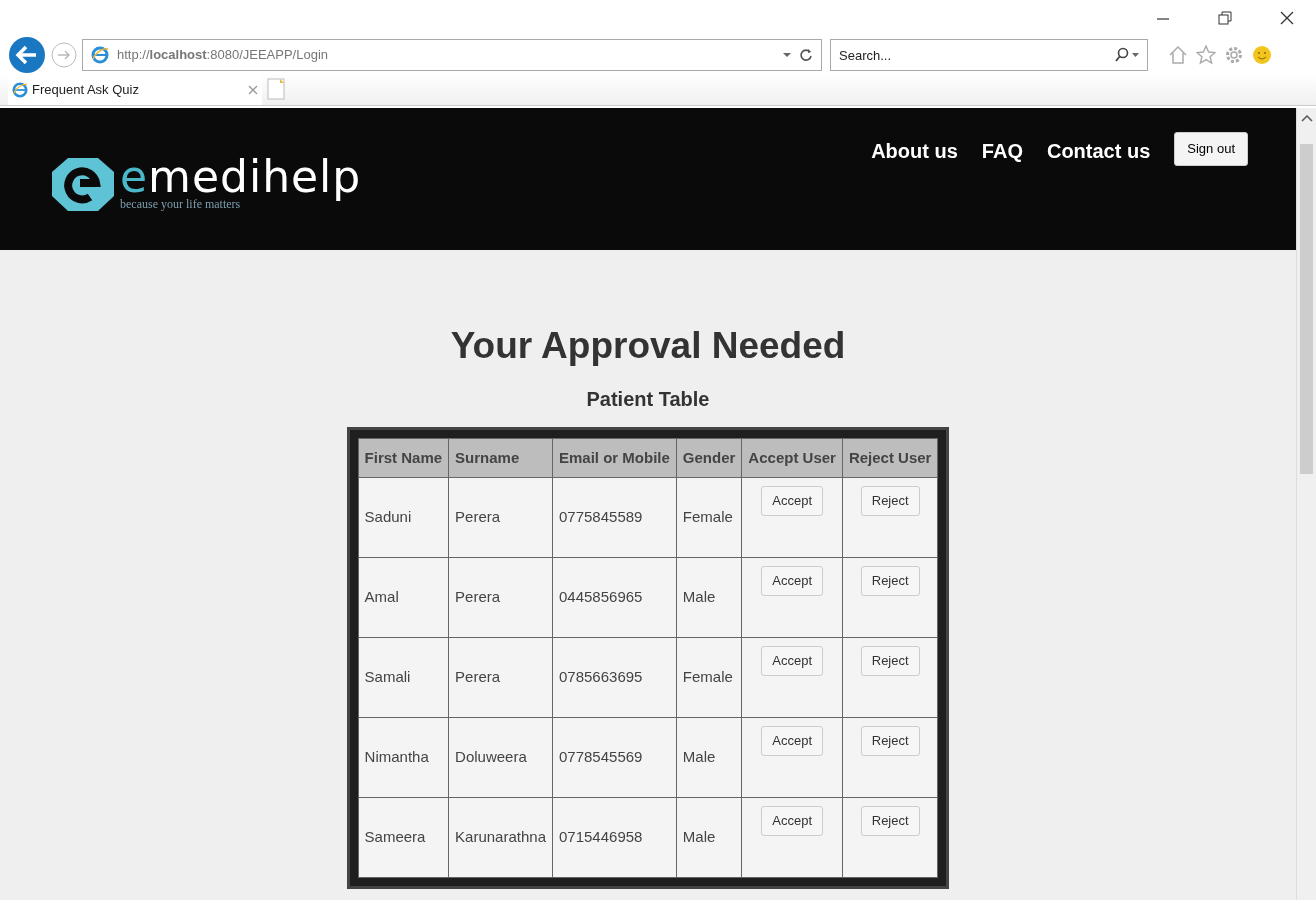 The image size is (1316, 900). I want to click on column-header: First Name, so click(403, 458).